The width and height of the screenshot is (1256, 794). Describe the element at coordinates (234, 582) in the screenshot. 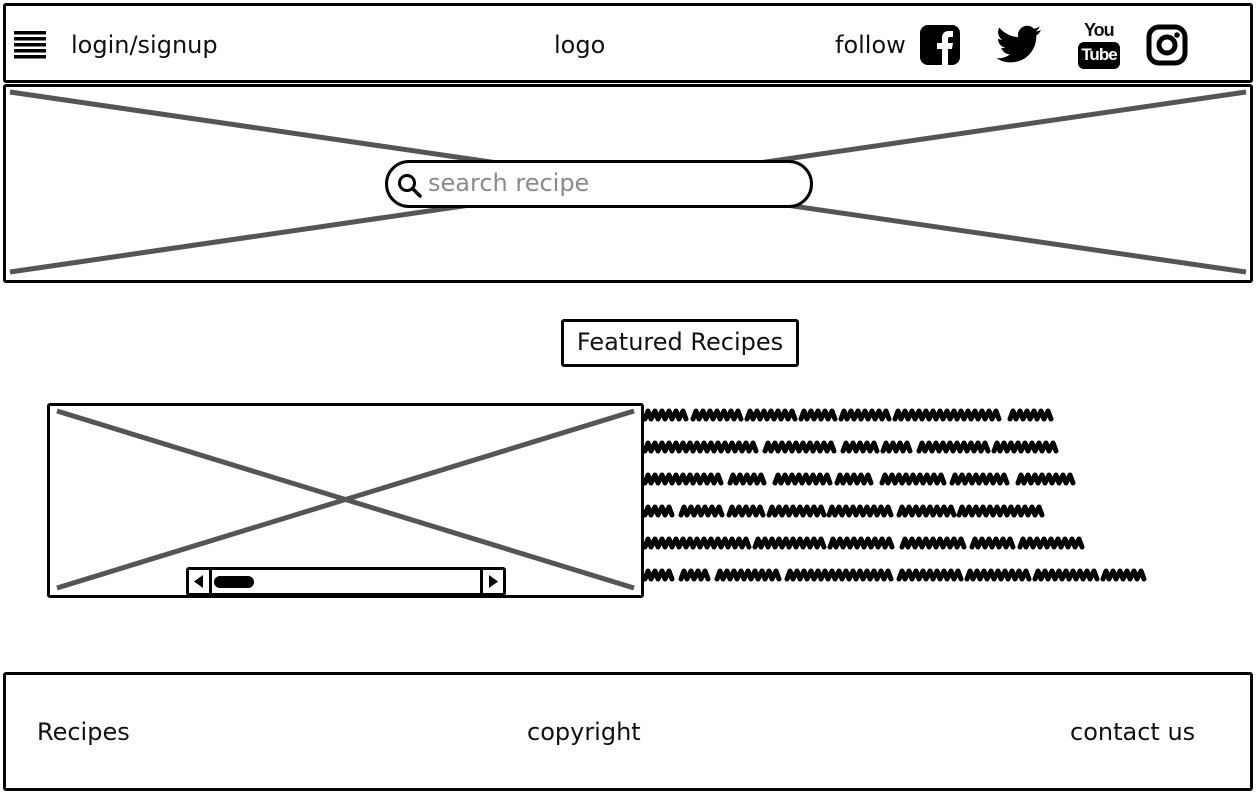

I see `scrollbar-thumb` at that location.